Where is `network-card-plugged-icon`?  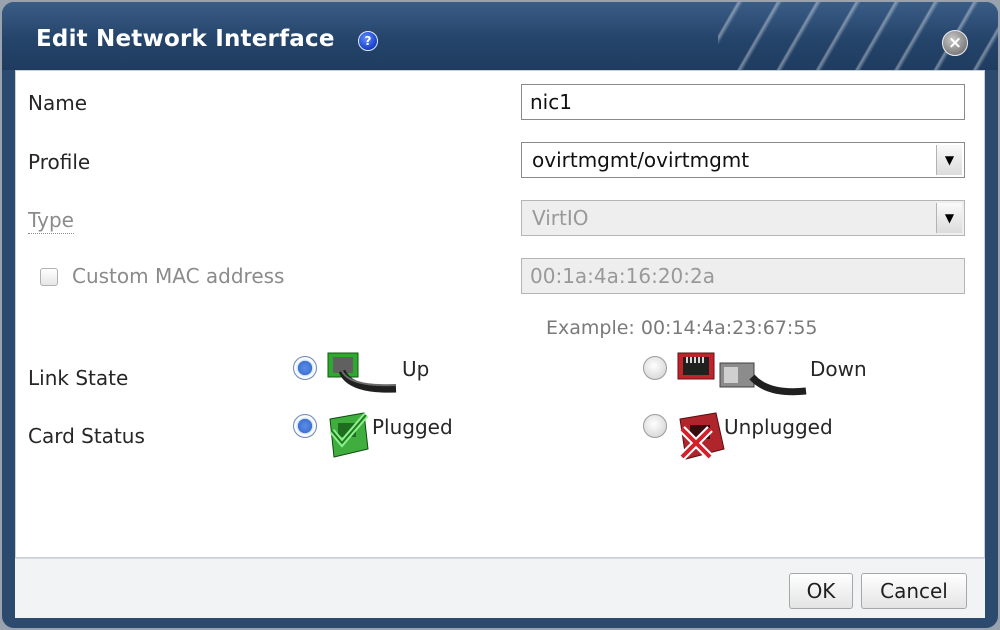
network-card-plugged-icon is located at coordinates (349, 435).